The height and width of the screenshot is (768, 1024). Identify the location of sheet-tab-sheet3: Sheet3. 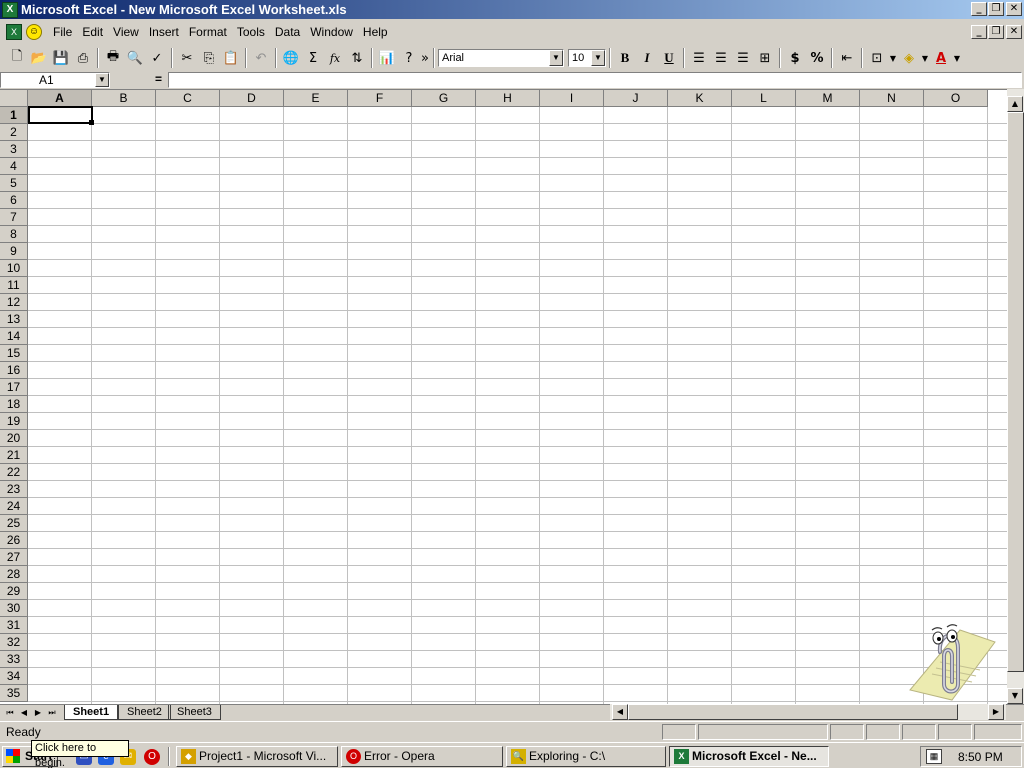
(194, 712).